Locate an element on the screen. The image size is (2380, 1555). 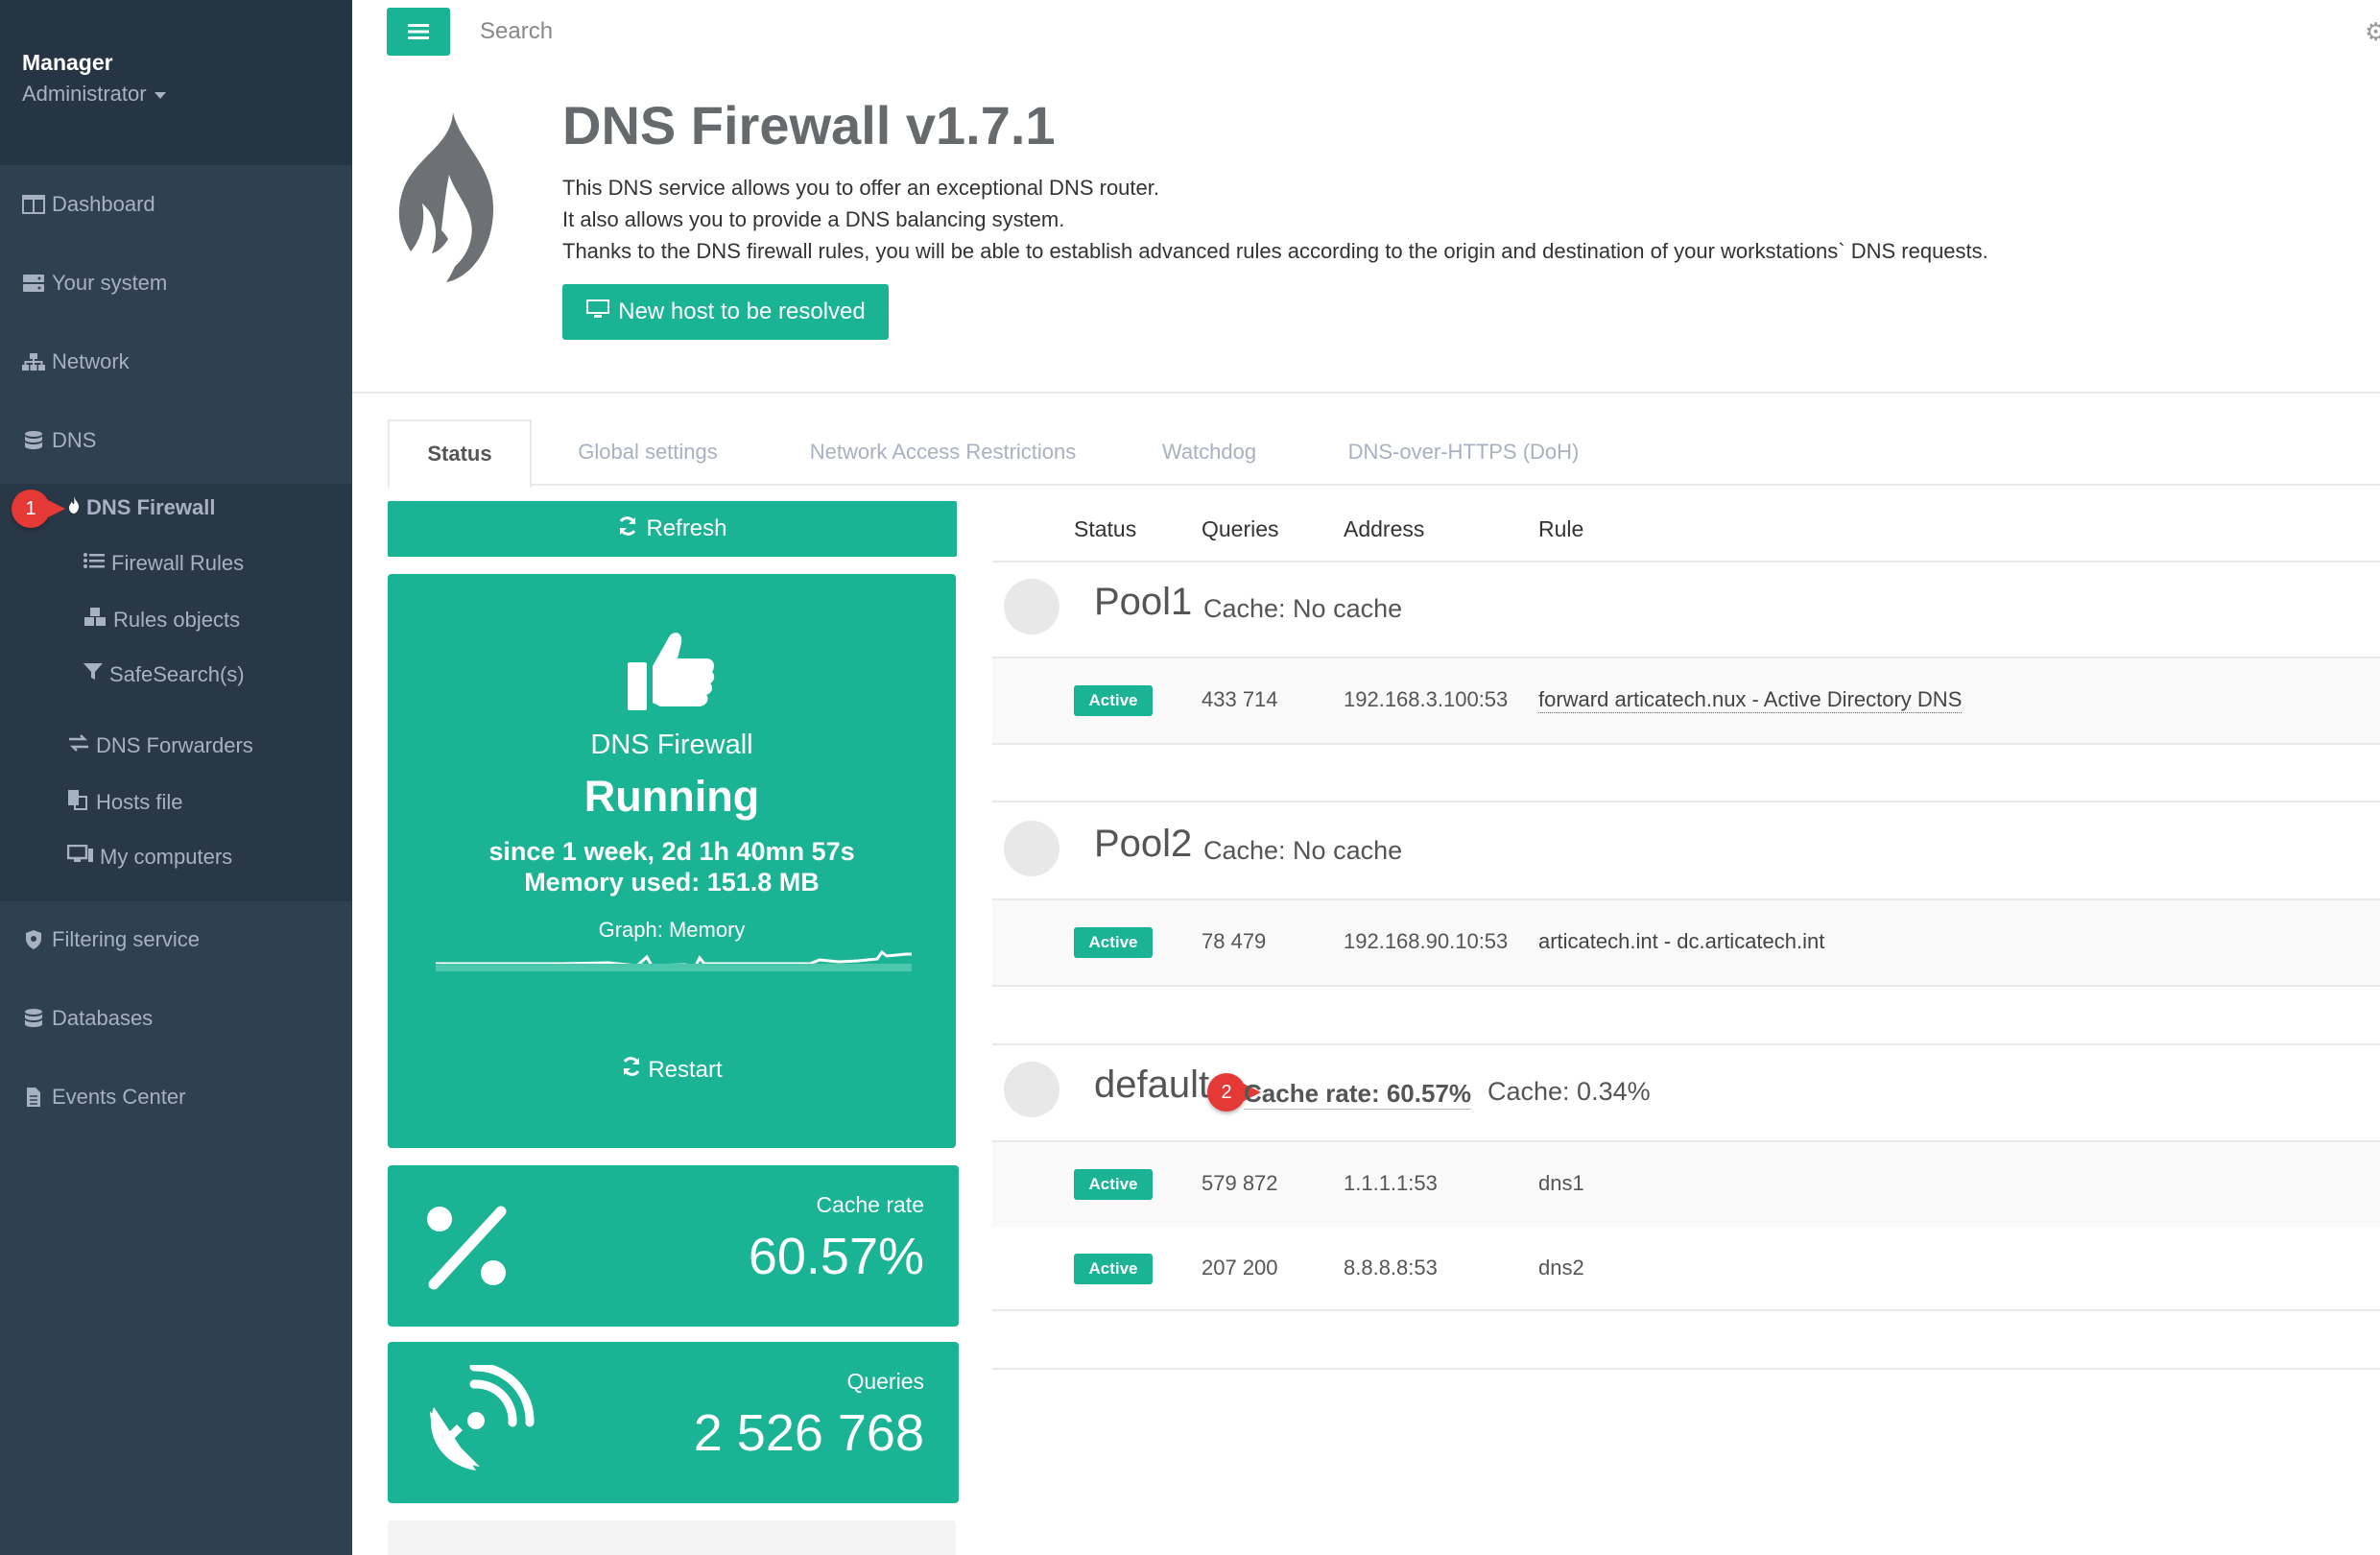
service-state: Running is located at coordinates (672, 797).